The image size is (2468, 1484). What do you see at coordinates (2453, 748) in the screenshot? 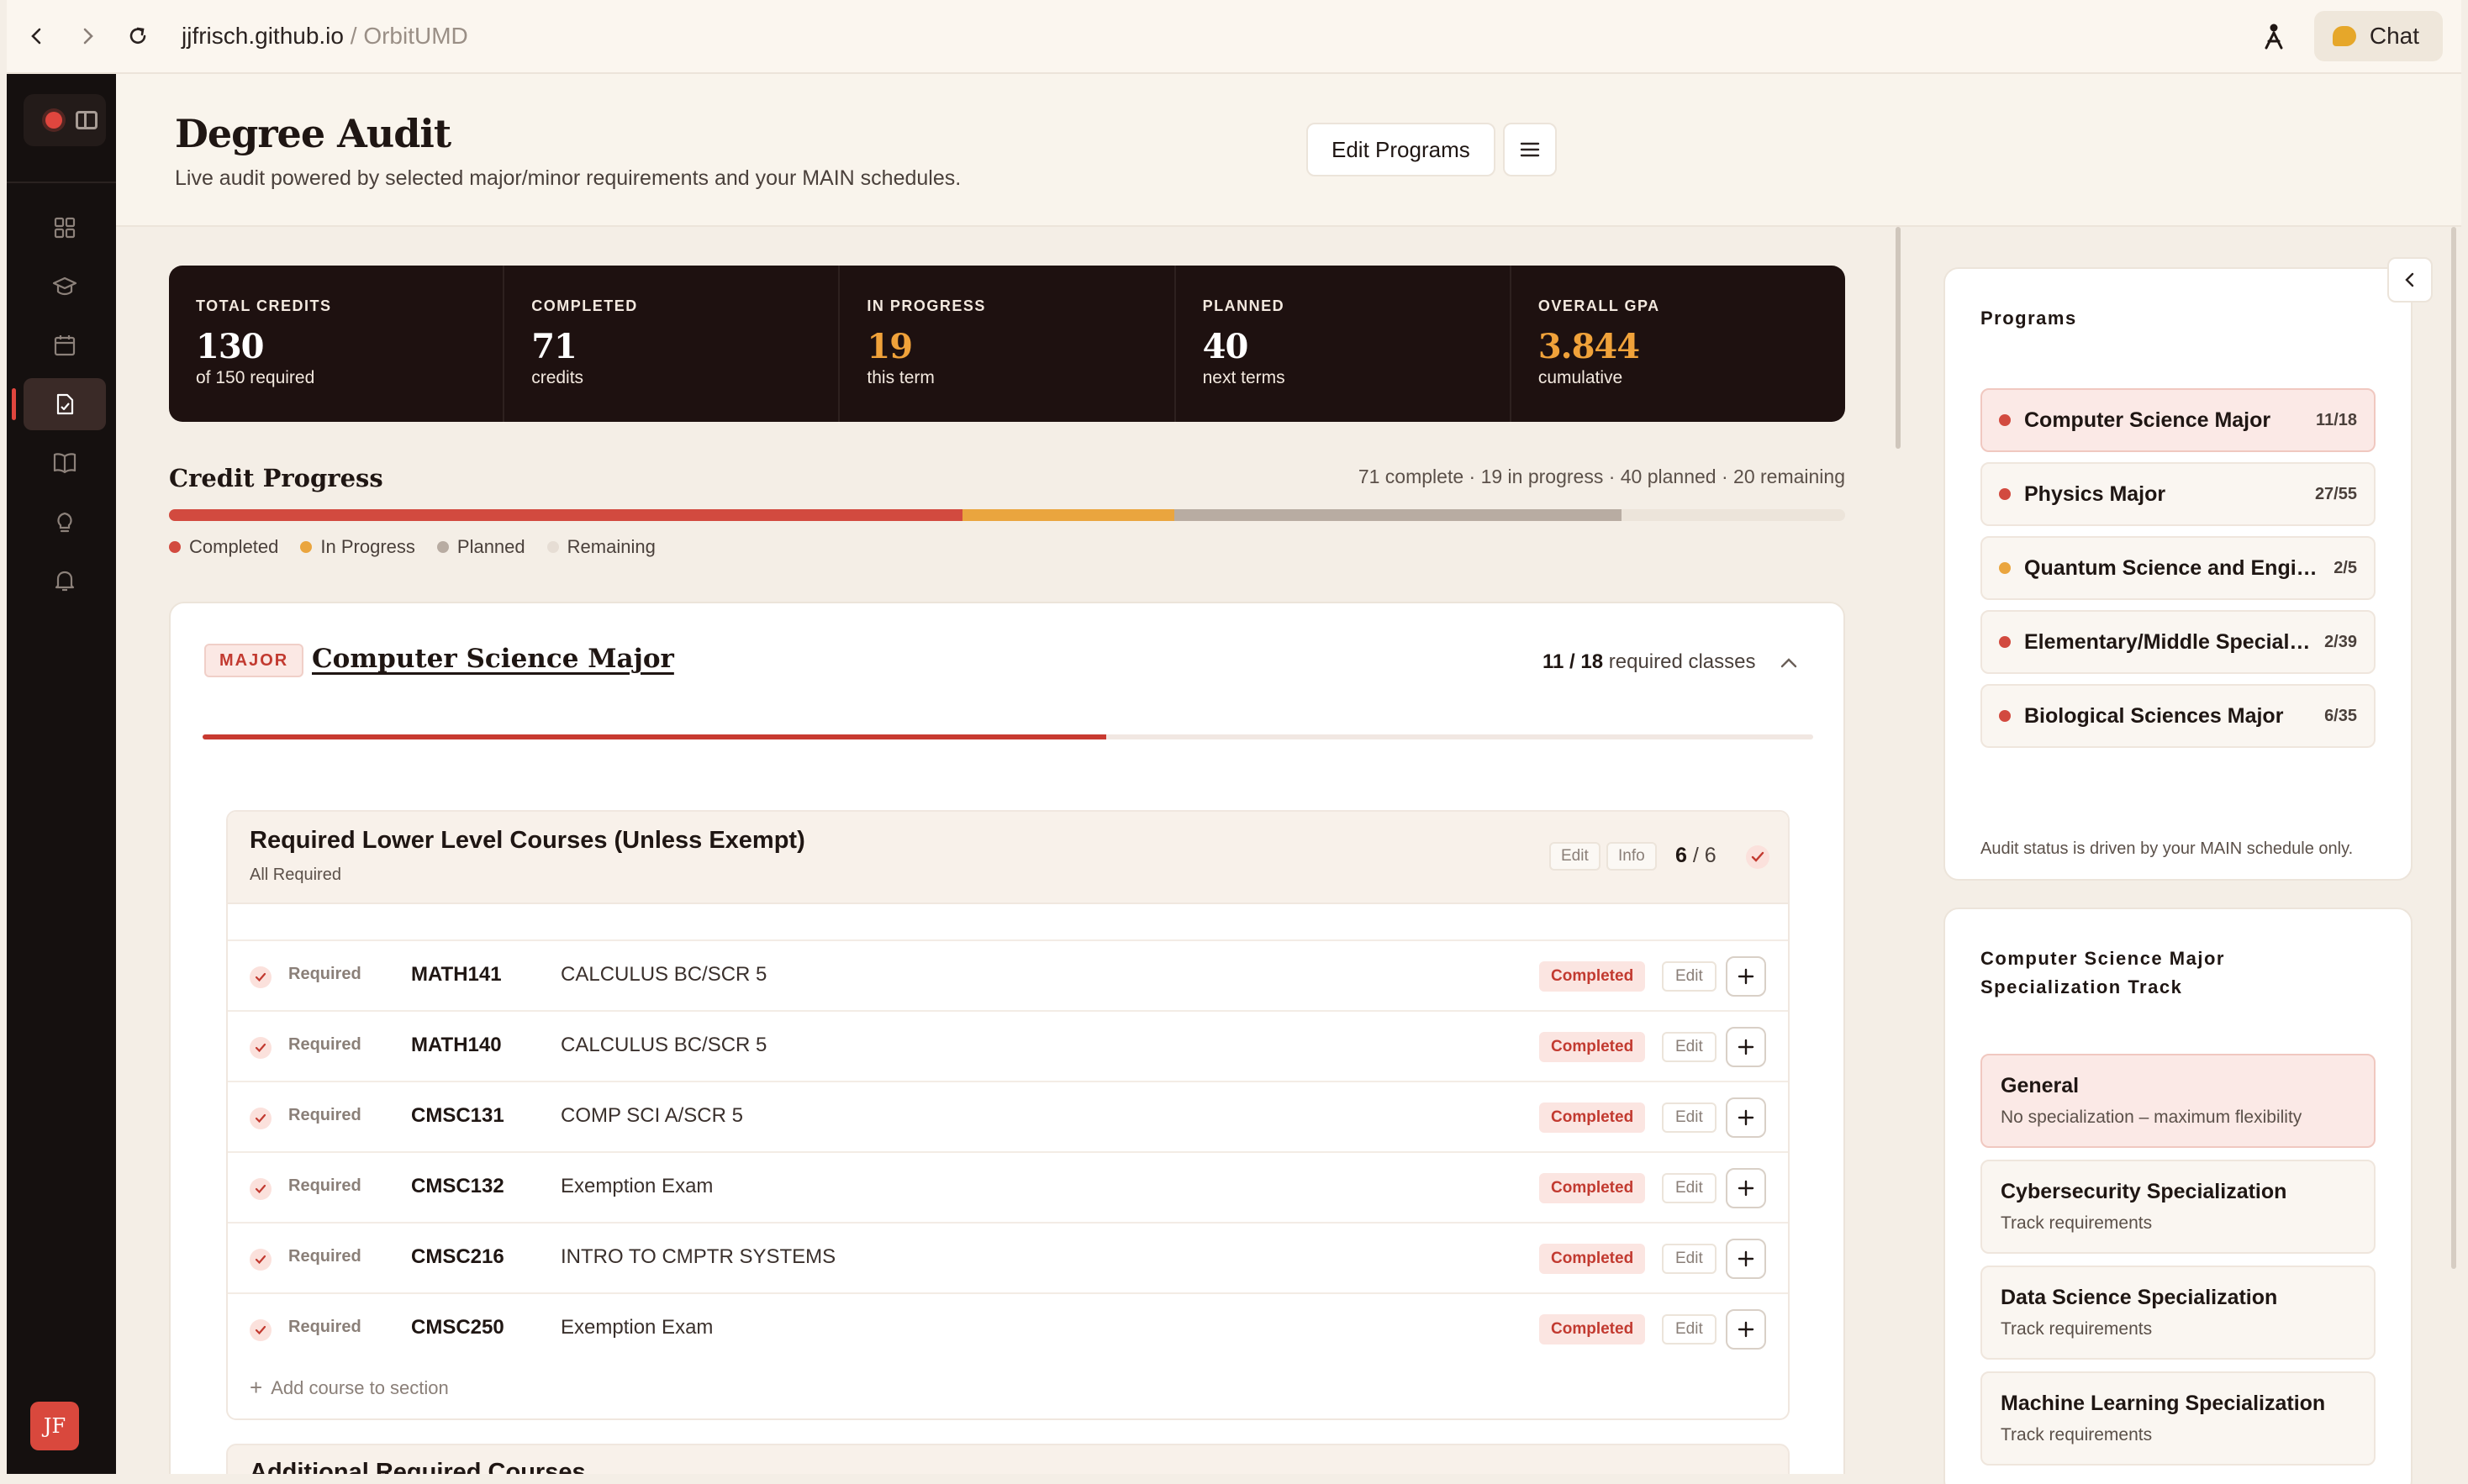
I see `right-panel-scrollbar` at bounding box center [2453, 748].